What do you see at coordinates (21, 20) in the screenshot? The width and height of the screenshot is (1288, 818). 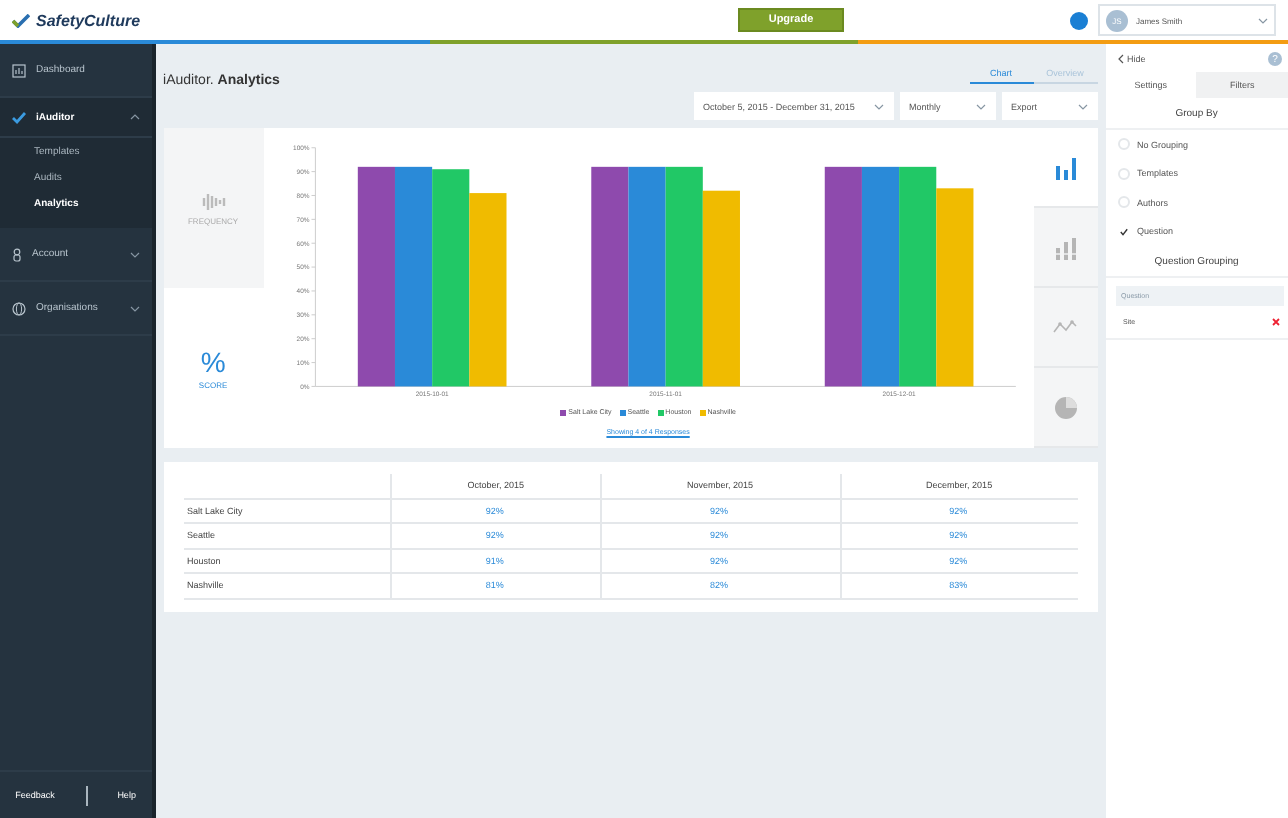 I see `logo-icon` at bounding box center [21, 20].